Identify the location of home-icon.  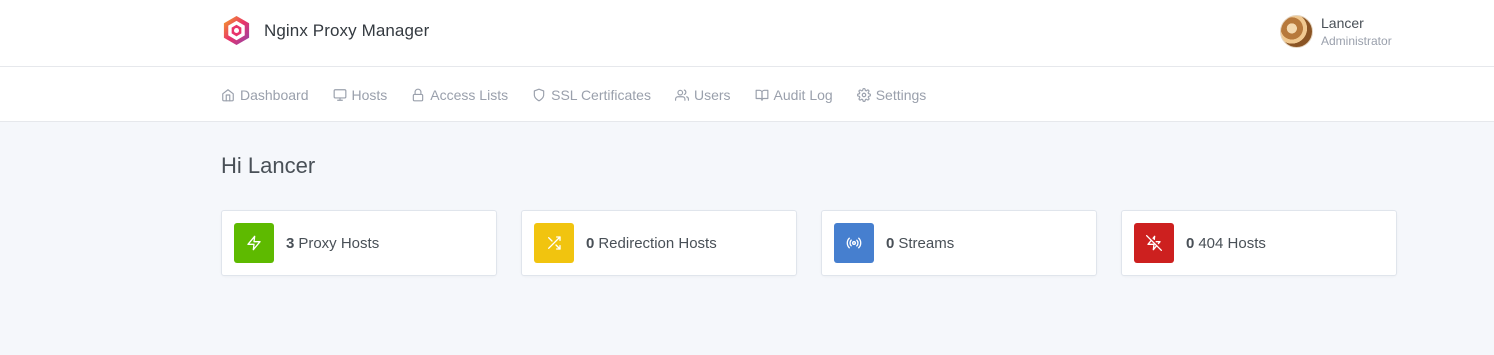
(228, 94).